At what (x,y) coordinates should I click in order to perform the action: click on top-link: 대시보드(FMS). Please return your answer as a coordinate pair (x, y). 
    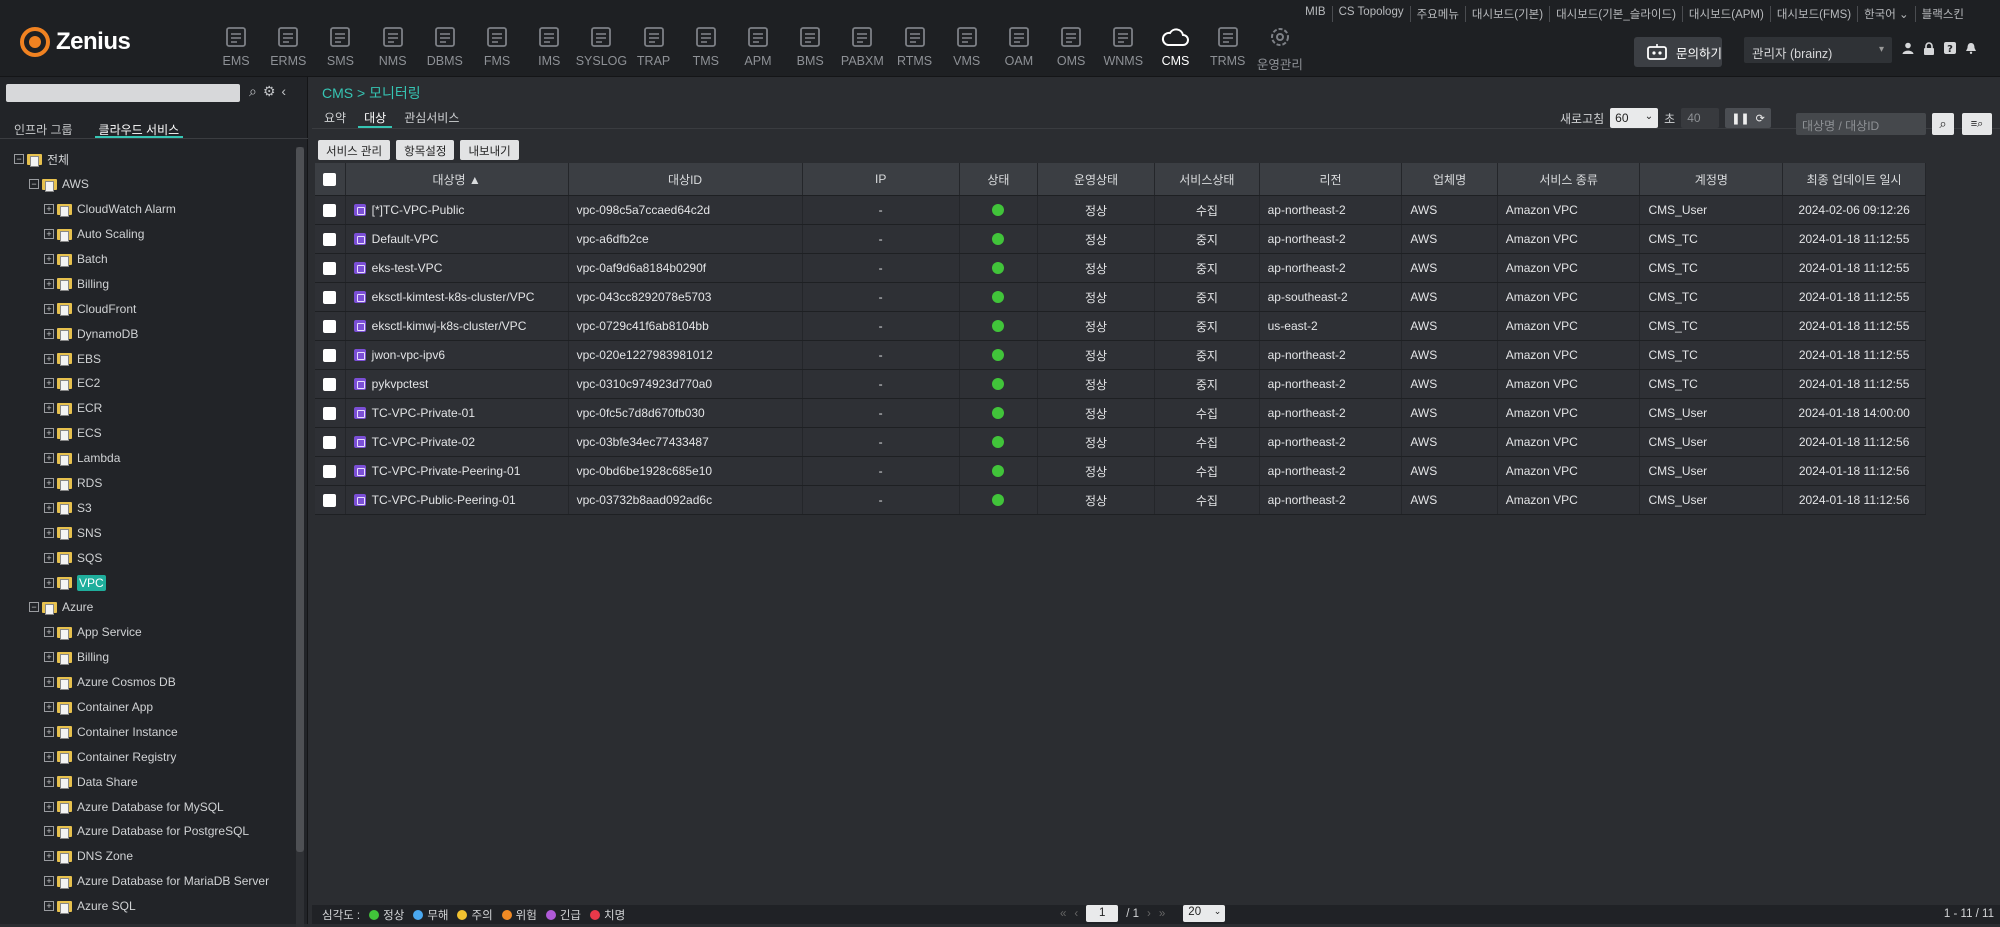
    Looking at the image, I should click on (1815, 14).